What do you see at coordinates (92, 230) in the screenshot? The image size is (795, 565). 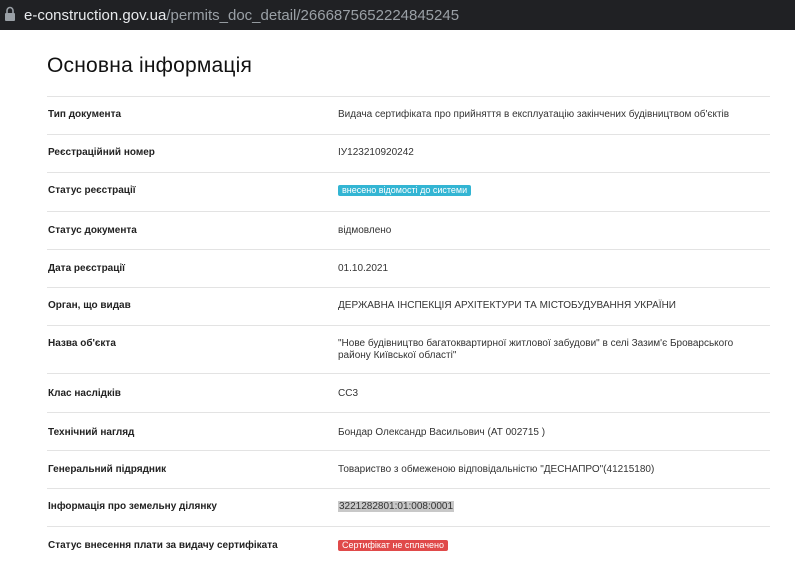 I see `row-label: Статус документа` at bounding box center [92, 230].